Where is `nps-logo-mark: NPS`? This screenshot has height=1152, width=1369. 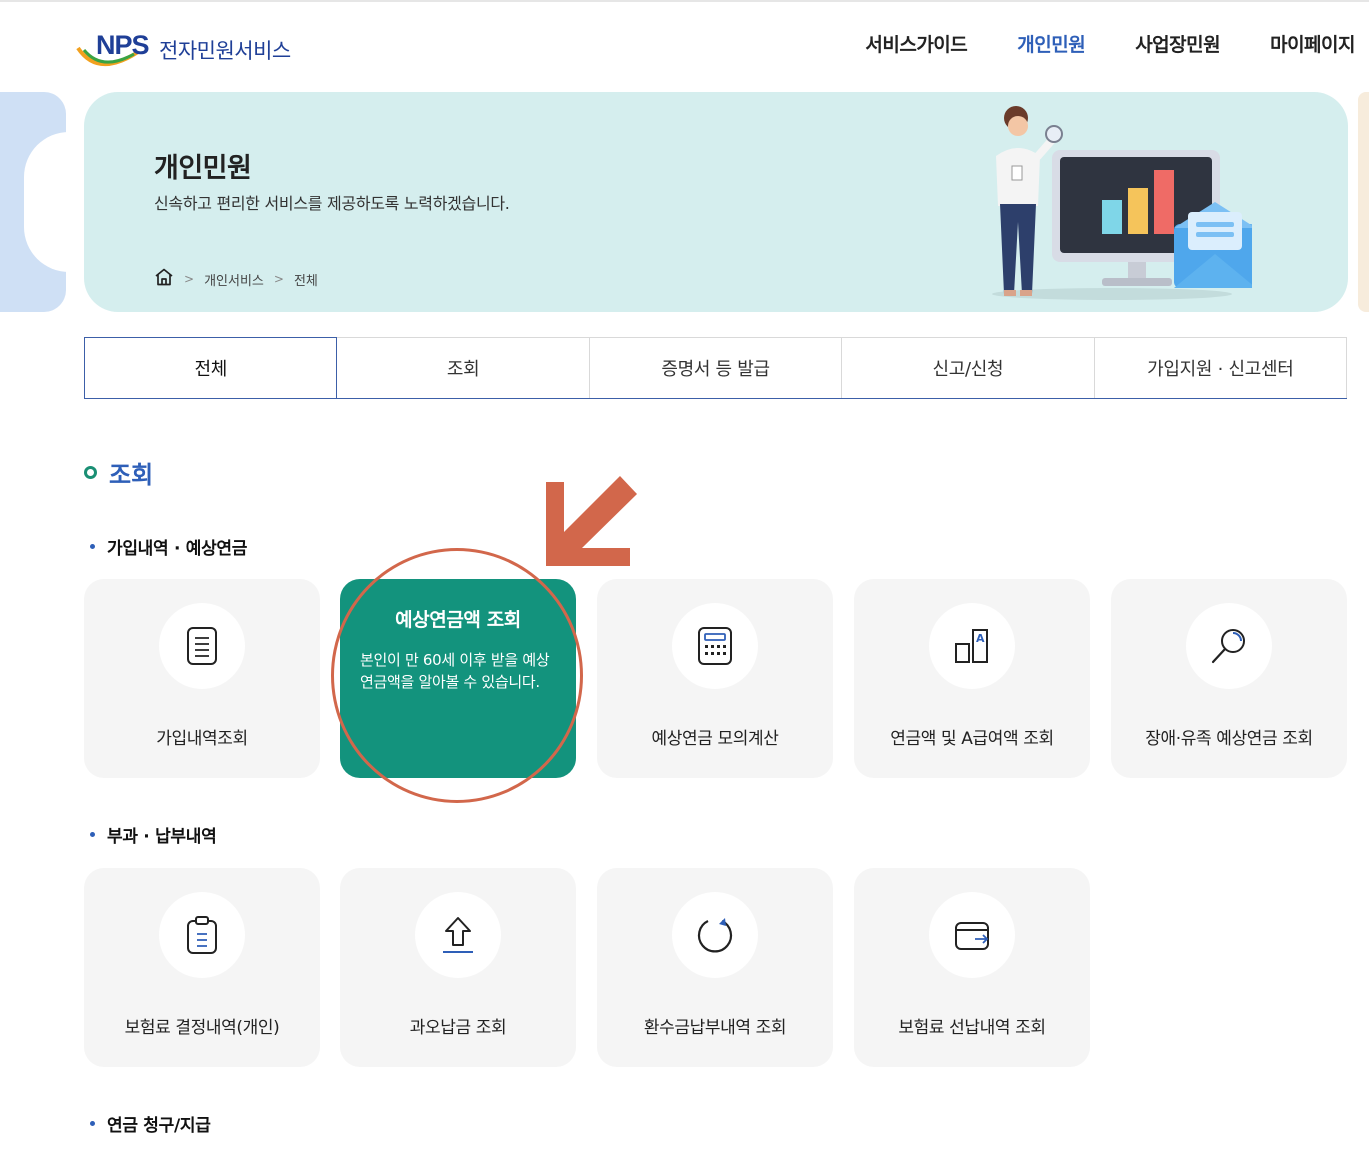 nps-logo-mark: NPS is located at coordinates (119, 50).